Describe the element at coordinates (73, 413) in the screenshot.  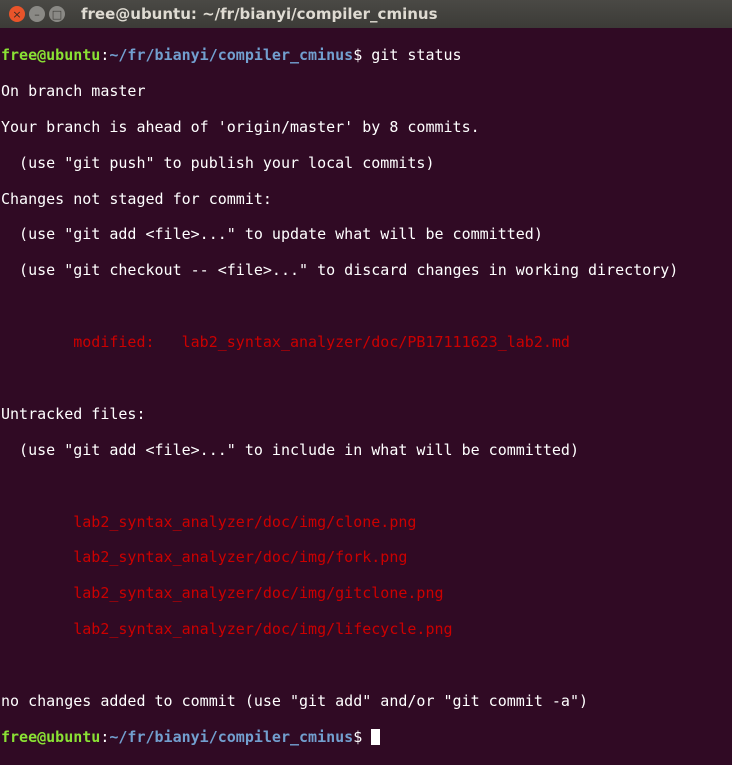
I see `output-line: Untracked files:` at that location.